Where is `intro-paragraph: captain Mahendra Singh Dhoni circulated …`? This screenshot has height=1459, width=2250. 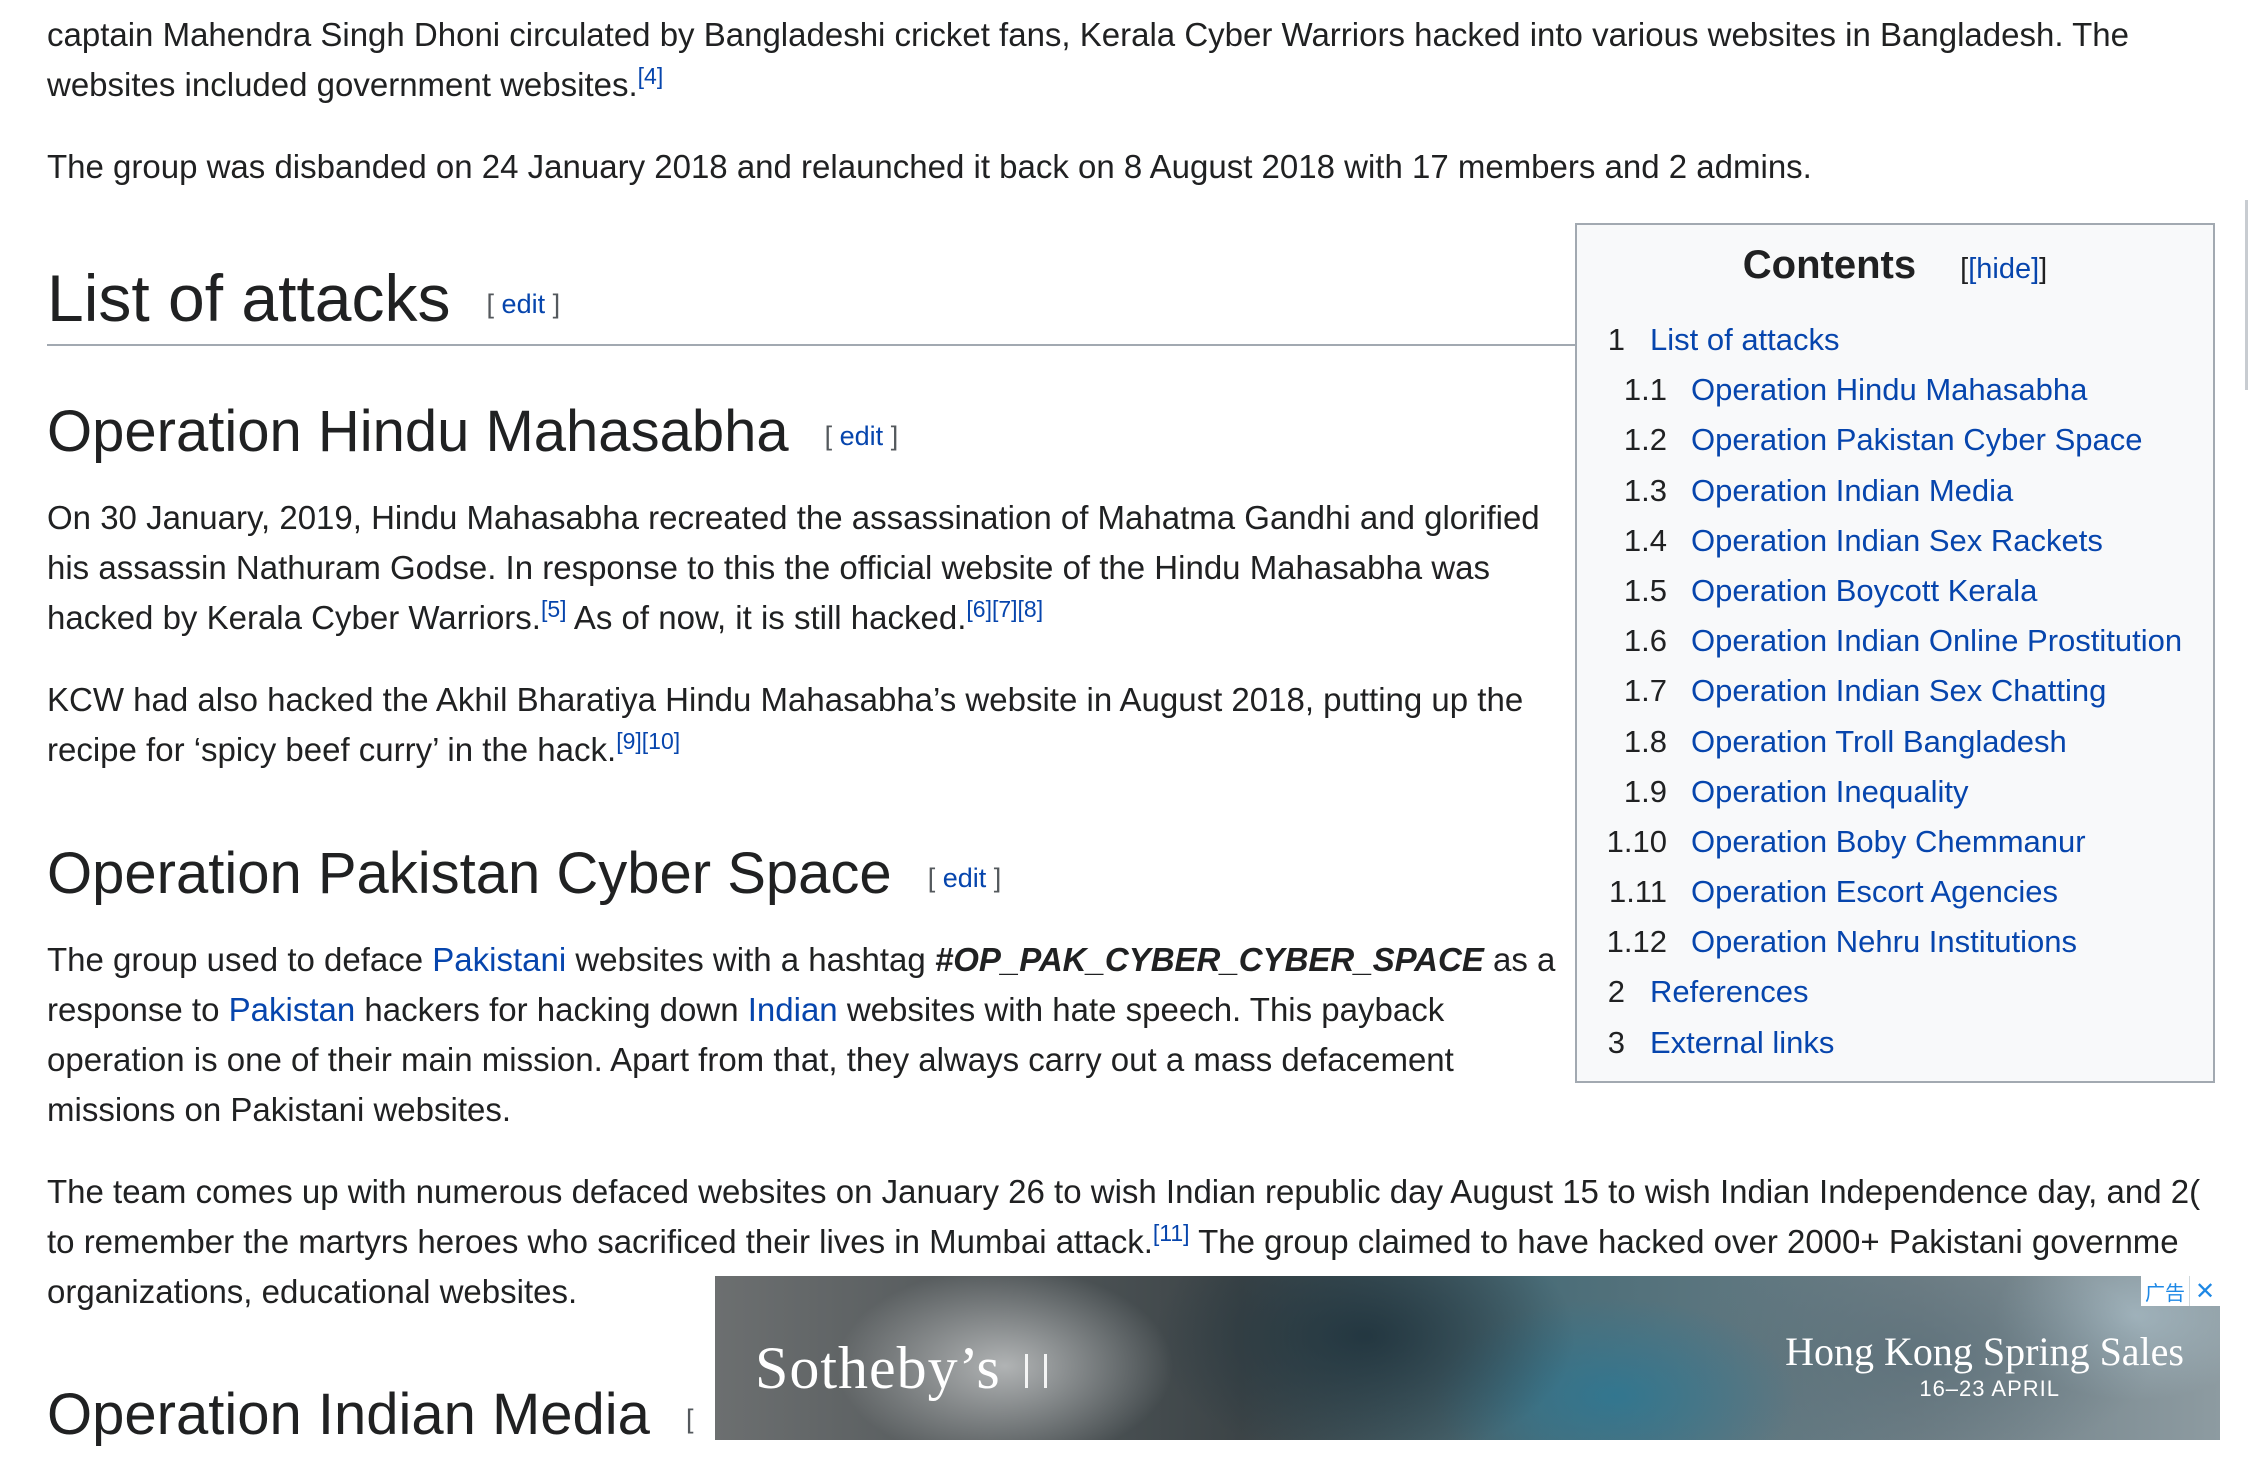 intro-paragraph: captain Mahendra Singh Dhoni circulated … is located at coordinates (1147, 60).